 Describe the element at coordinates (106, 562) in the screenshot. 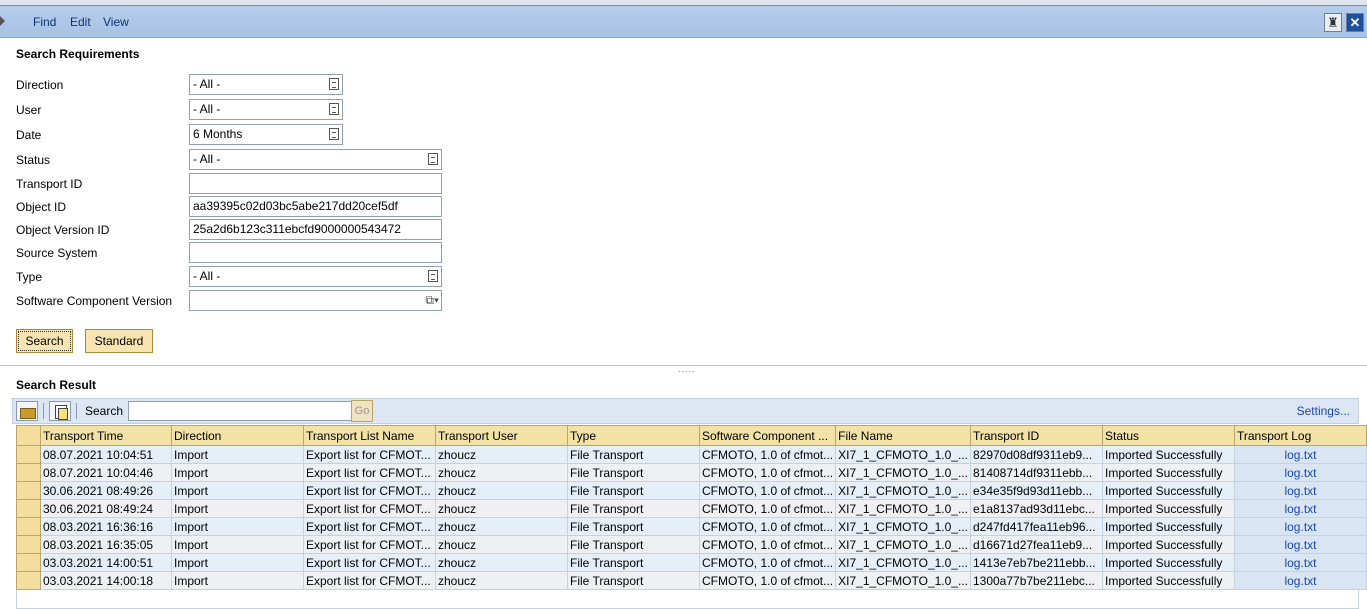

I see `table-cell: 03.03.2021 14:00:51` at that location.